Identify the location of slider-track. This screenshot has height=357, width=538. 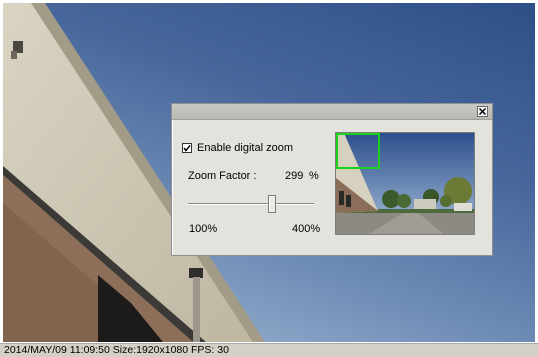
(251, 204).